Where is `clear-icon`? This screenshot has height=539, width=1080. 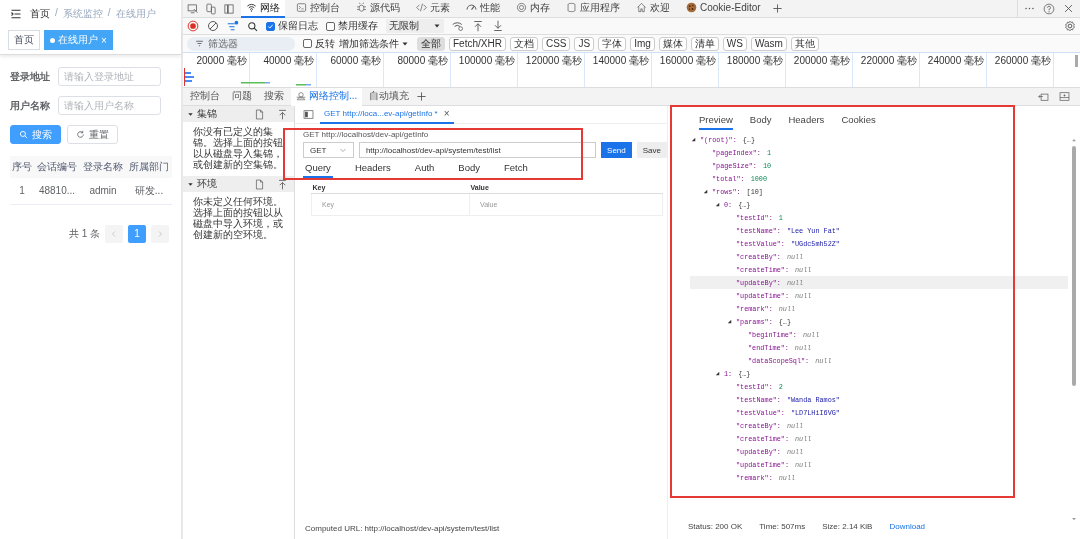 clear-icon is located at coordinates (213, 26).